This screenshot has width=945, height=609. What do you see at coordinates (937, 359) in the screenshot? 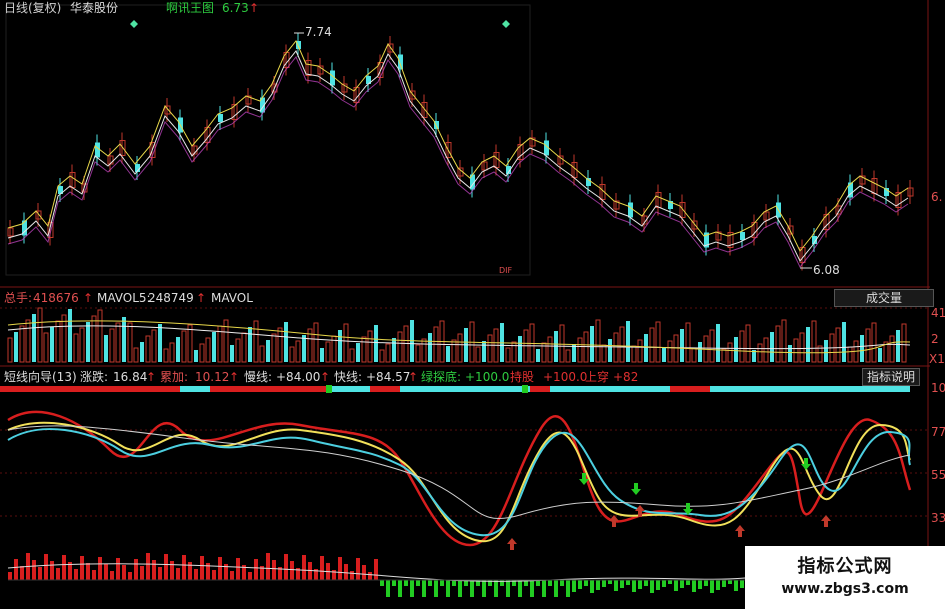
I see `volume-axis-tick-3: X1` at bounding box center [937, 359].